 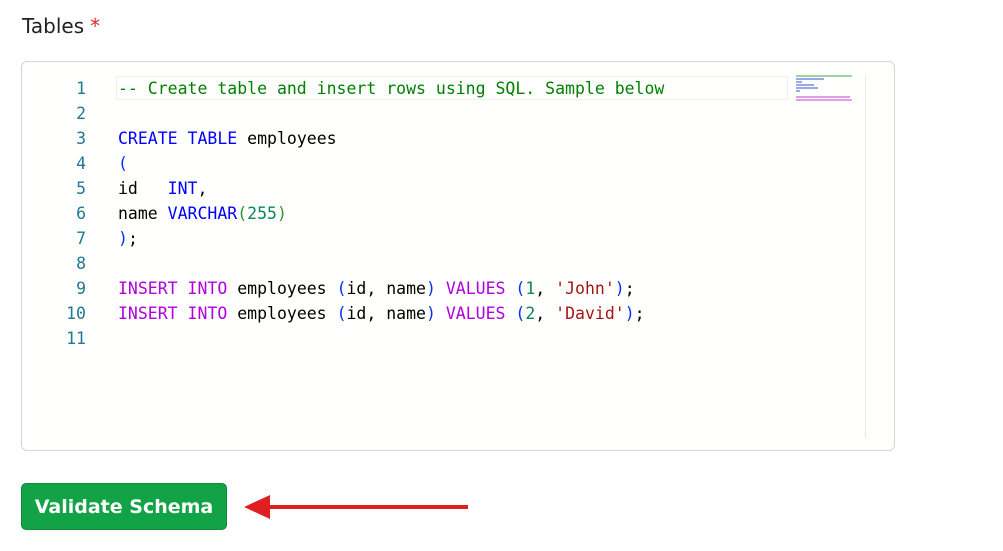 What do you see at coordinates (585, 288) in the screenshot?
I see `code-token: 'John'` at bounding box center [585, 288].